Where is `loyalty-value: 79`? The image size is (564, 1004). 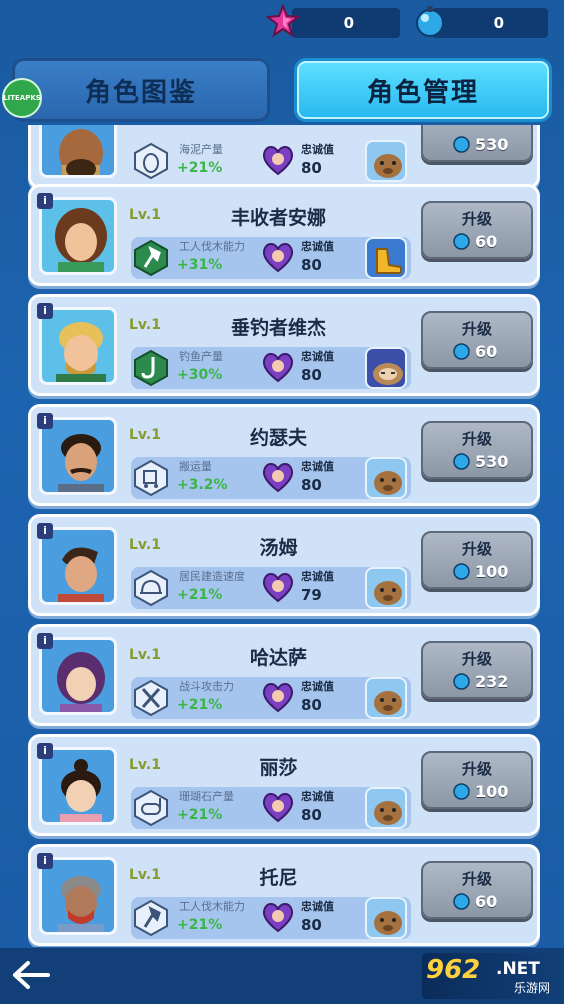 loyalty-value: 79 is located at coordinates (311, 595).